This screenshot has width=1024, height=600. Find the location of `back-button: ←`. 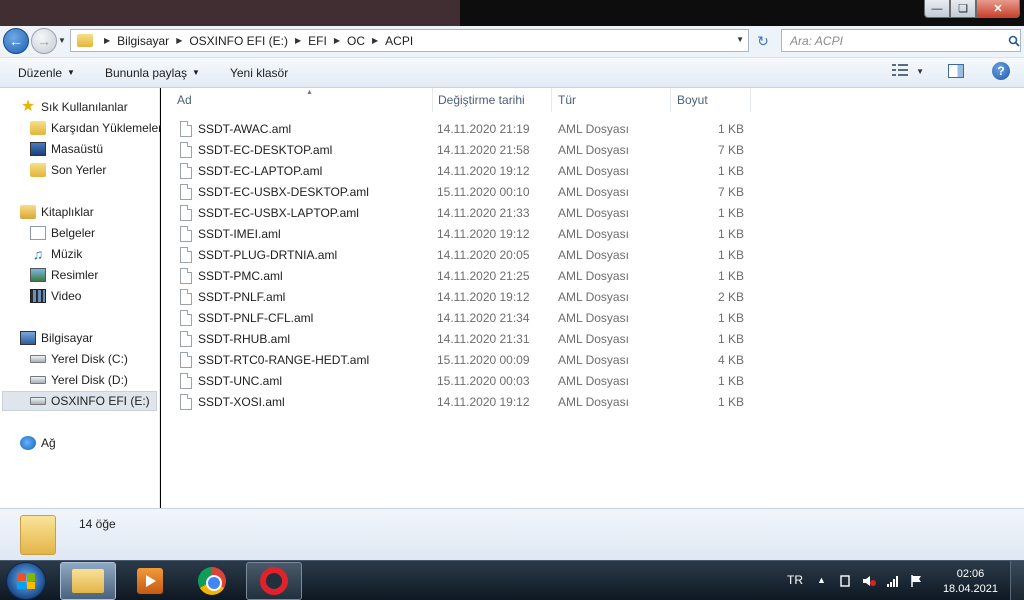

back-button: ← is located at coordinates (16, 41).